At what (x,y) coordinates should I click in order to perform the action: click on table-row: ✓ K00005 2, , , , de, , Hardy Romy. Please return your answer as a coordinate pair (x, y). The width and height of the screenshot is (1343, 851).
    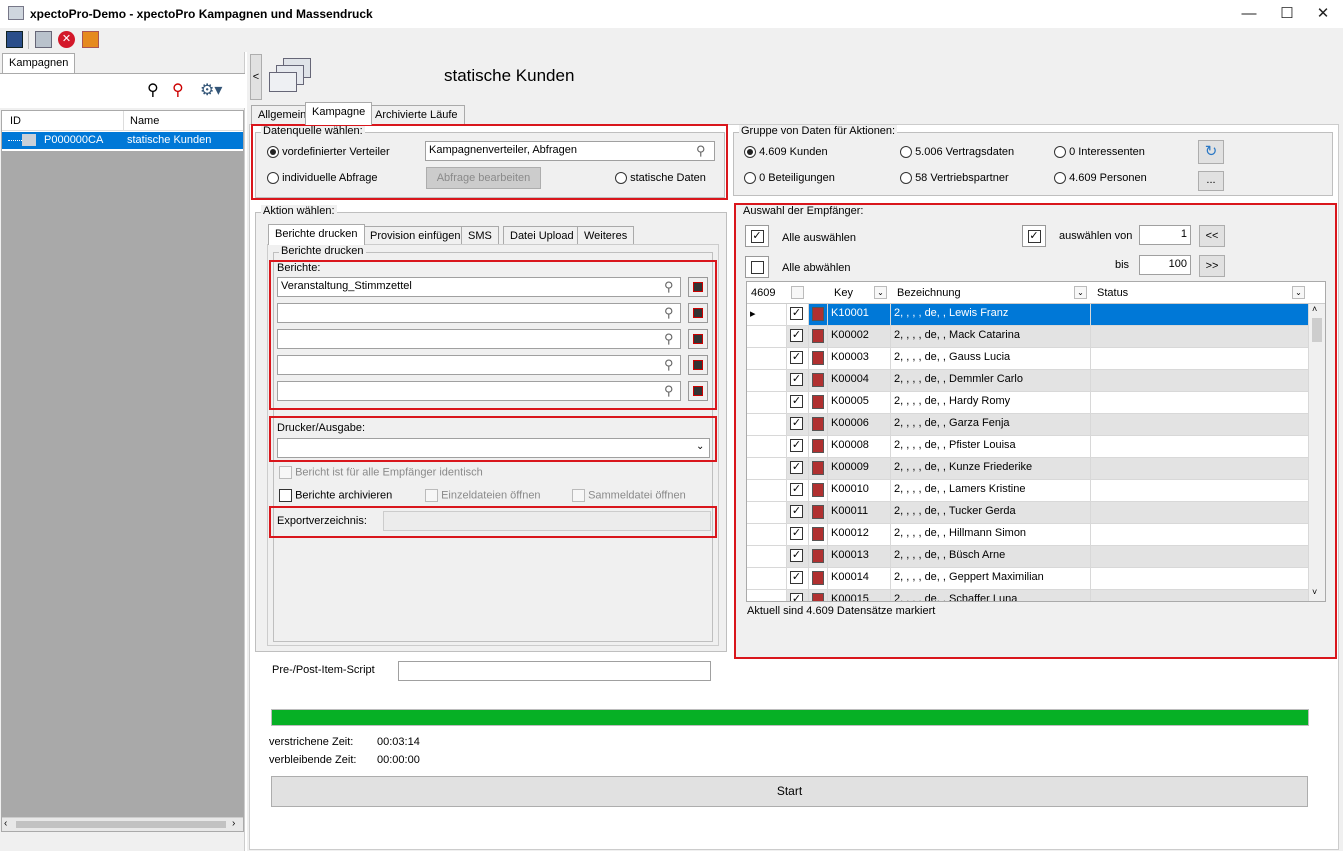
    Looking at the image, I should click on (1028, 403).